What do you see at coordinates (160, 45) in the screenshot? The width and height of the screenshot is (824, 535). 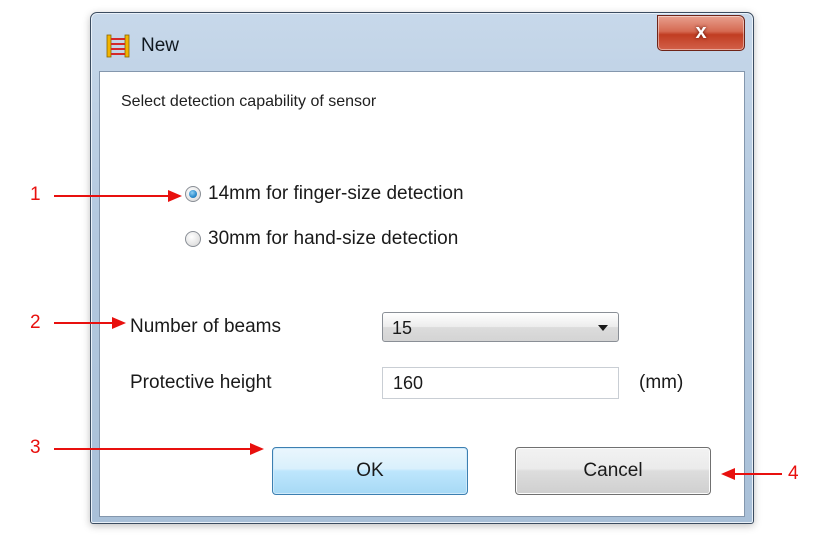 I see `window-title: New` at bounding box center [160, 45].